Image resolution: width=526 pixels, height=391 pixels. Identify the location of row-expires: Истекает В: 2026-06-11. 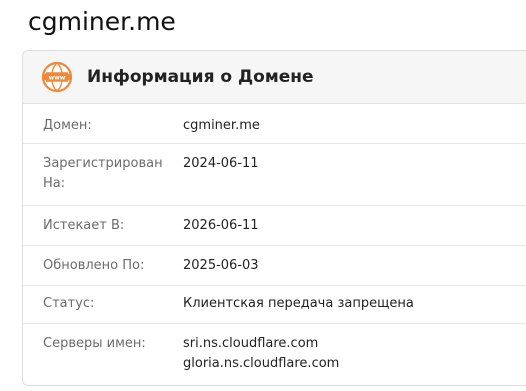
(274, 226).